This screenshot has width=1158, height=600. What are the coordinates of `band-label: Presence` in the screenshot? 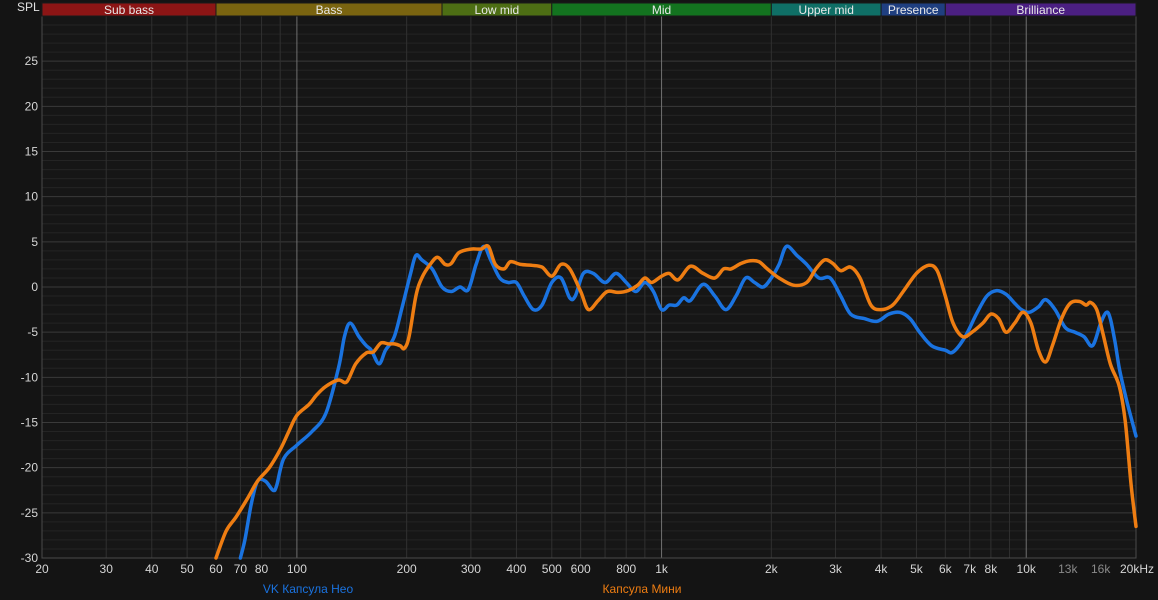 It's located at (913, 10).